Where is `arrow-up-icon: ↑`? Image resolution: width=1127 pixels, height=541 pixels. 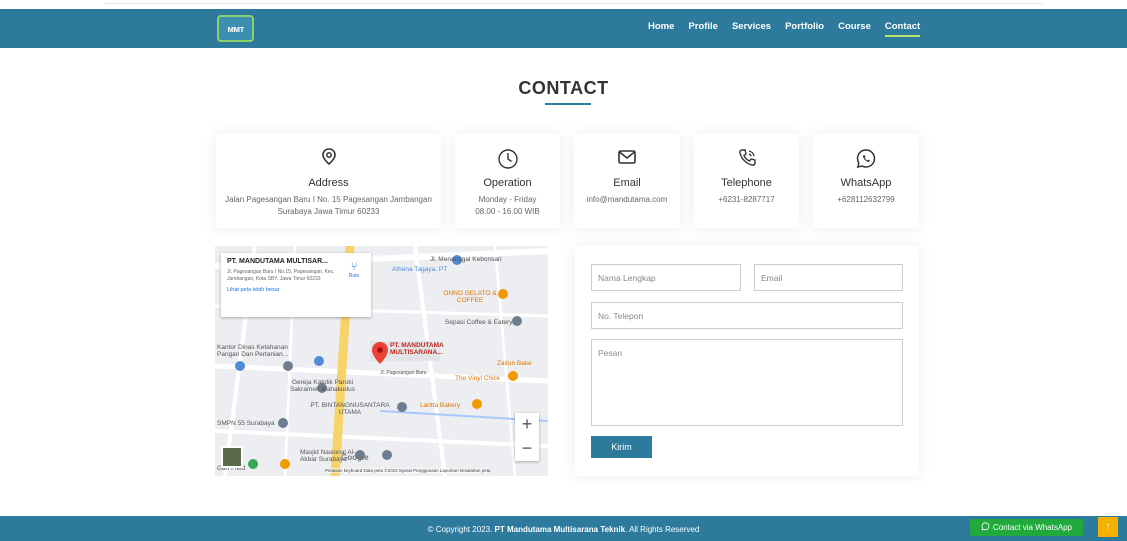
arrow-up-icon: ↑ is located at coordinates (1108, 526).